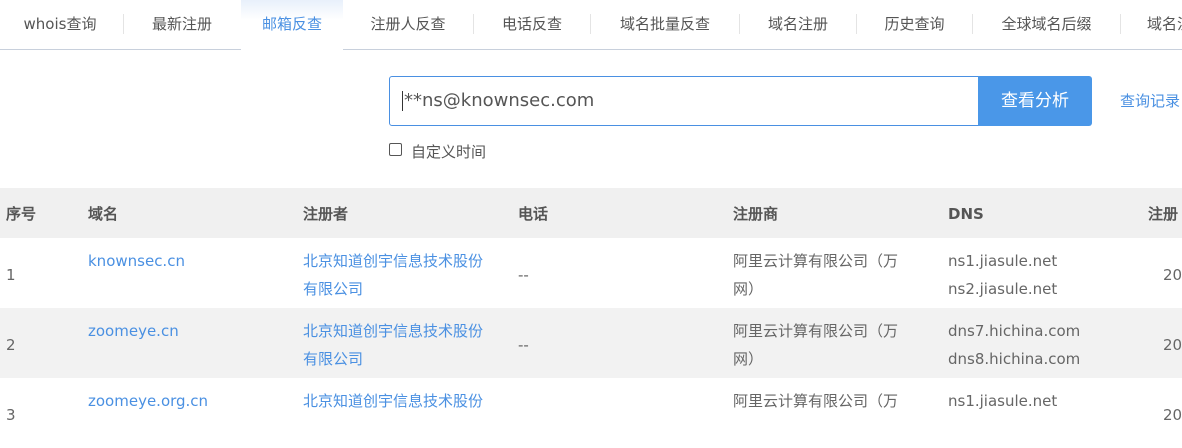  Describe the element at coordinates (499, 100) in the screenshot. I see `search-value: **ns@knownsec.com` at that location.